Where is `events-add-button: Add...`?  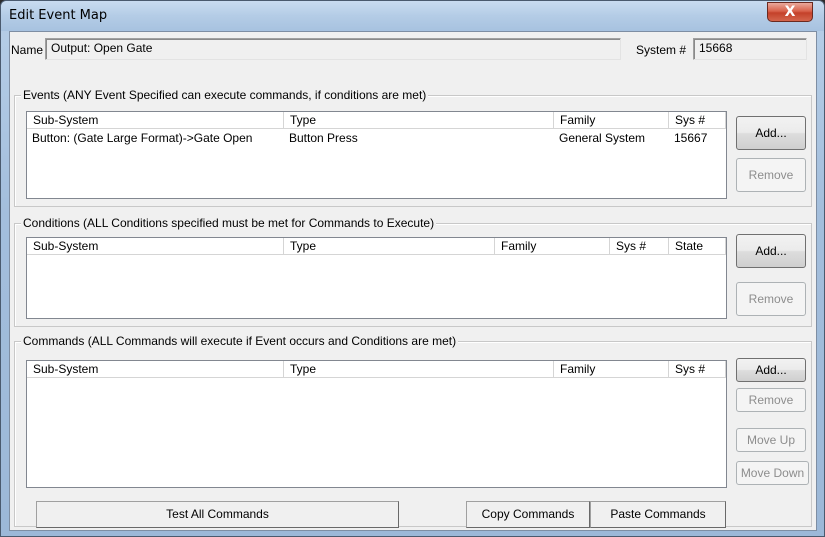
events-add-button: Add... is located at coordinates (771, 133).